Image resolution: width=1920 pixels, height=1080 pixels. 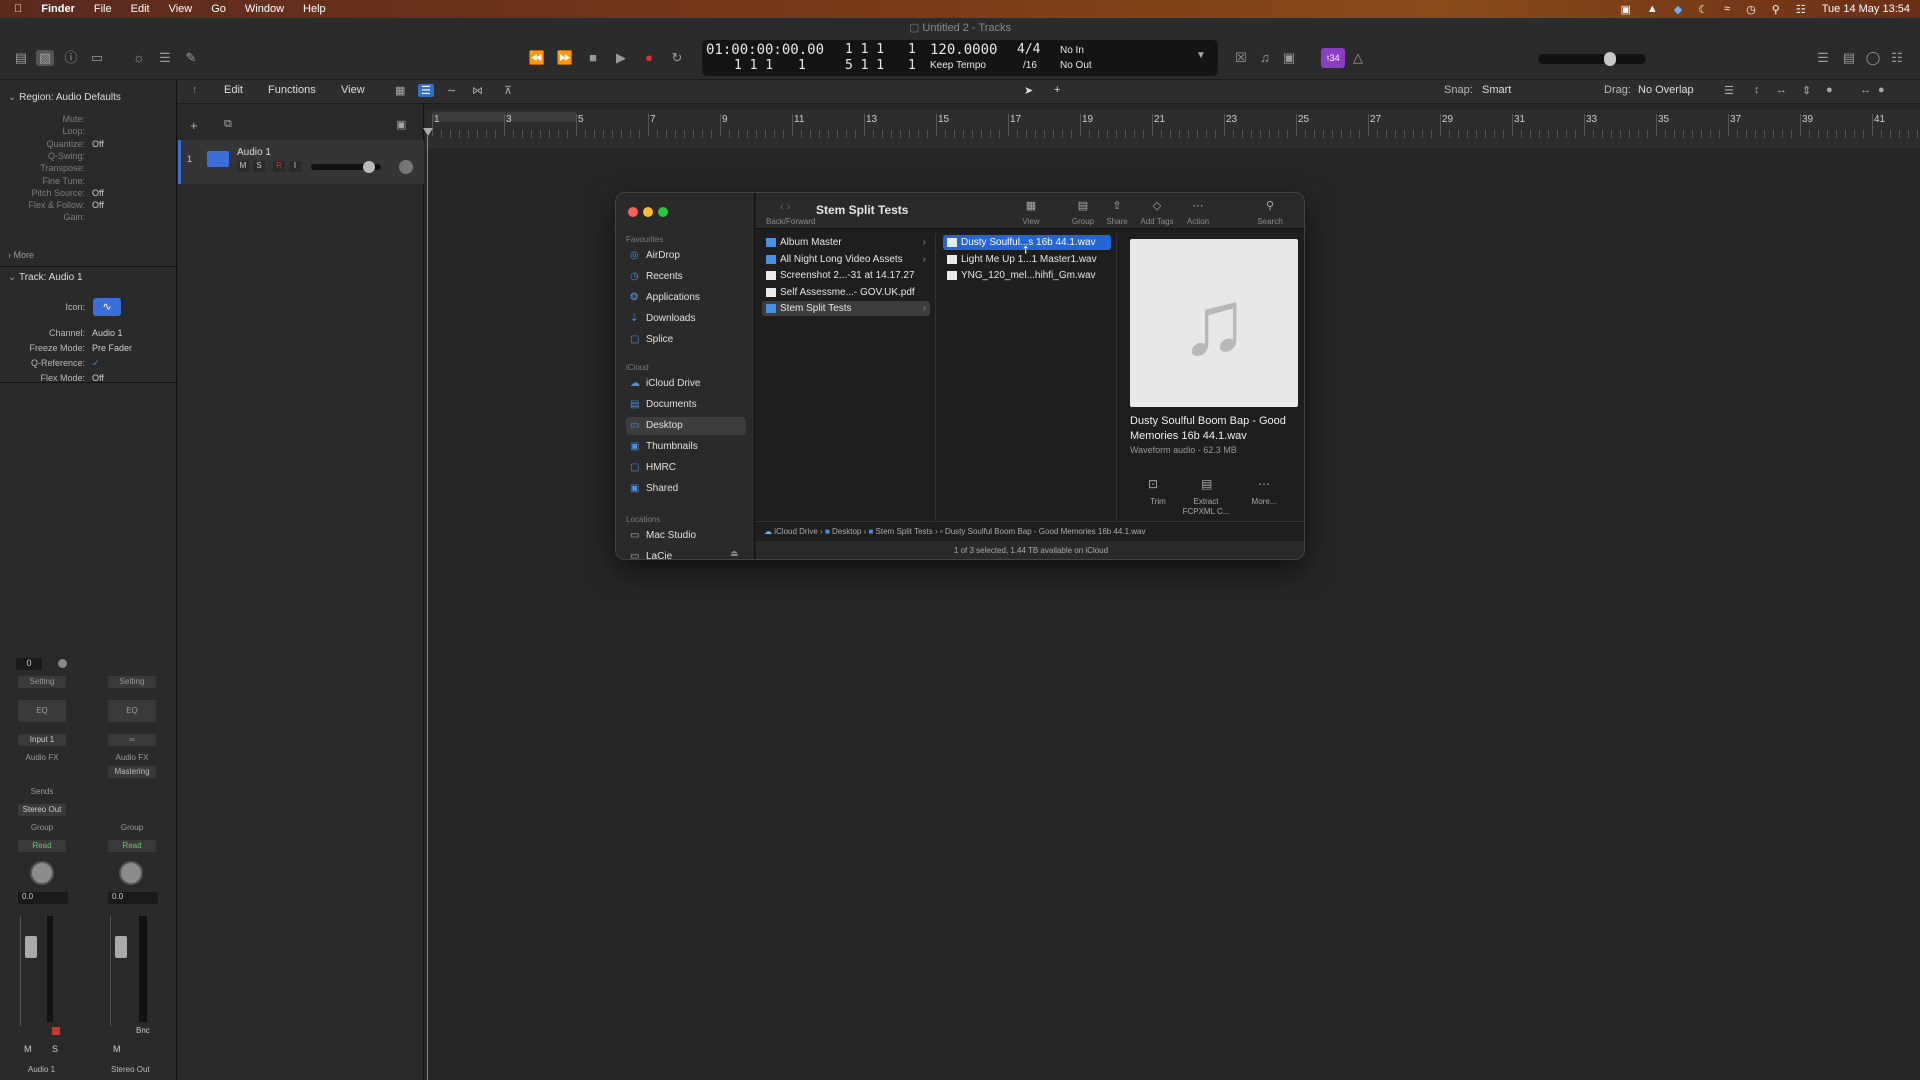 What do you see at coordinates (963, 50) in the screenshot?
I see `lcd-tempo: 120.0000` at bounding box center [963, 50].